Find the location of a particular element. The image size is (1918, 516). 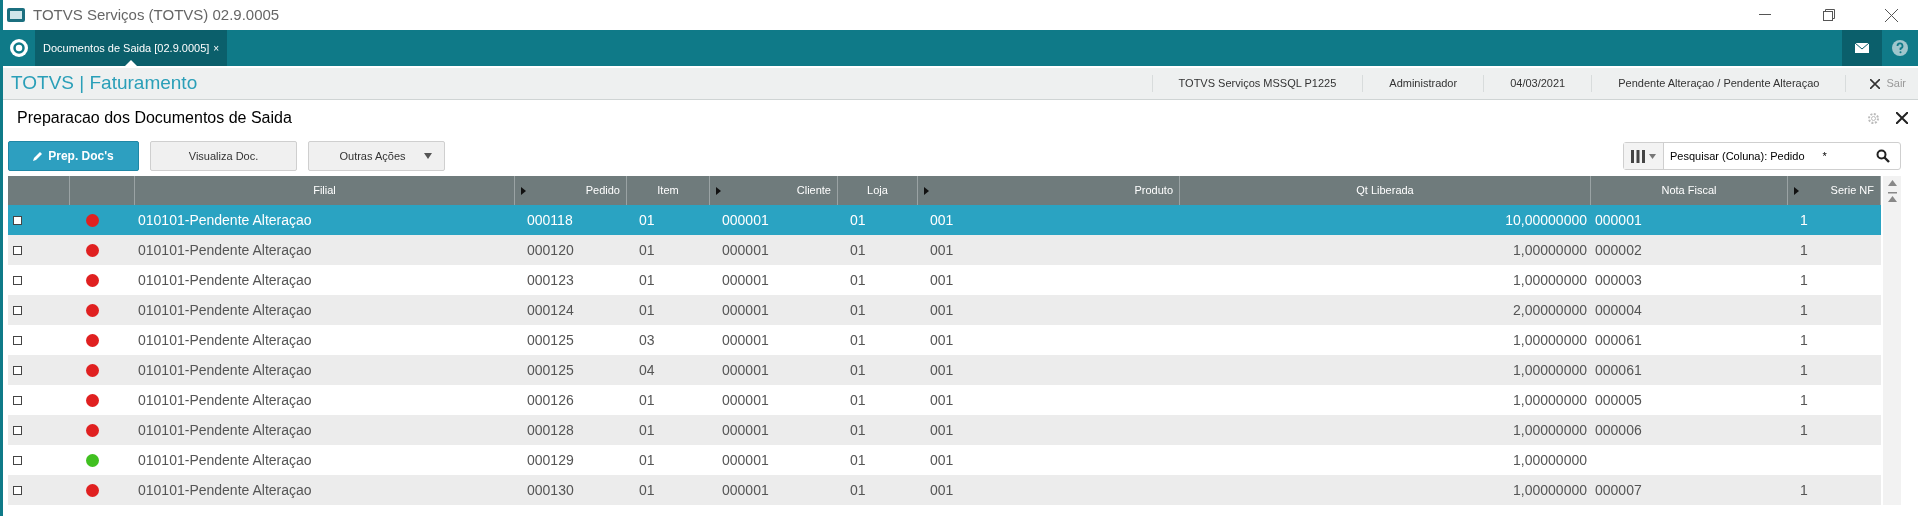

scroll-top-icon is located at coordinates (1892, 197).